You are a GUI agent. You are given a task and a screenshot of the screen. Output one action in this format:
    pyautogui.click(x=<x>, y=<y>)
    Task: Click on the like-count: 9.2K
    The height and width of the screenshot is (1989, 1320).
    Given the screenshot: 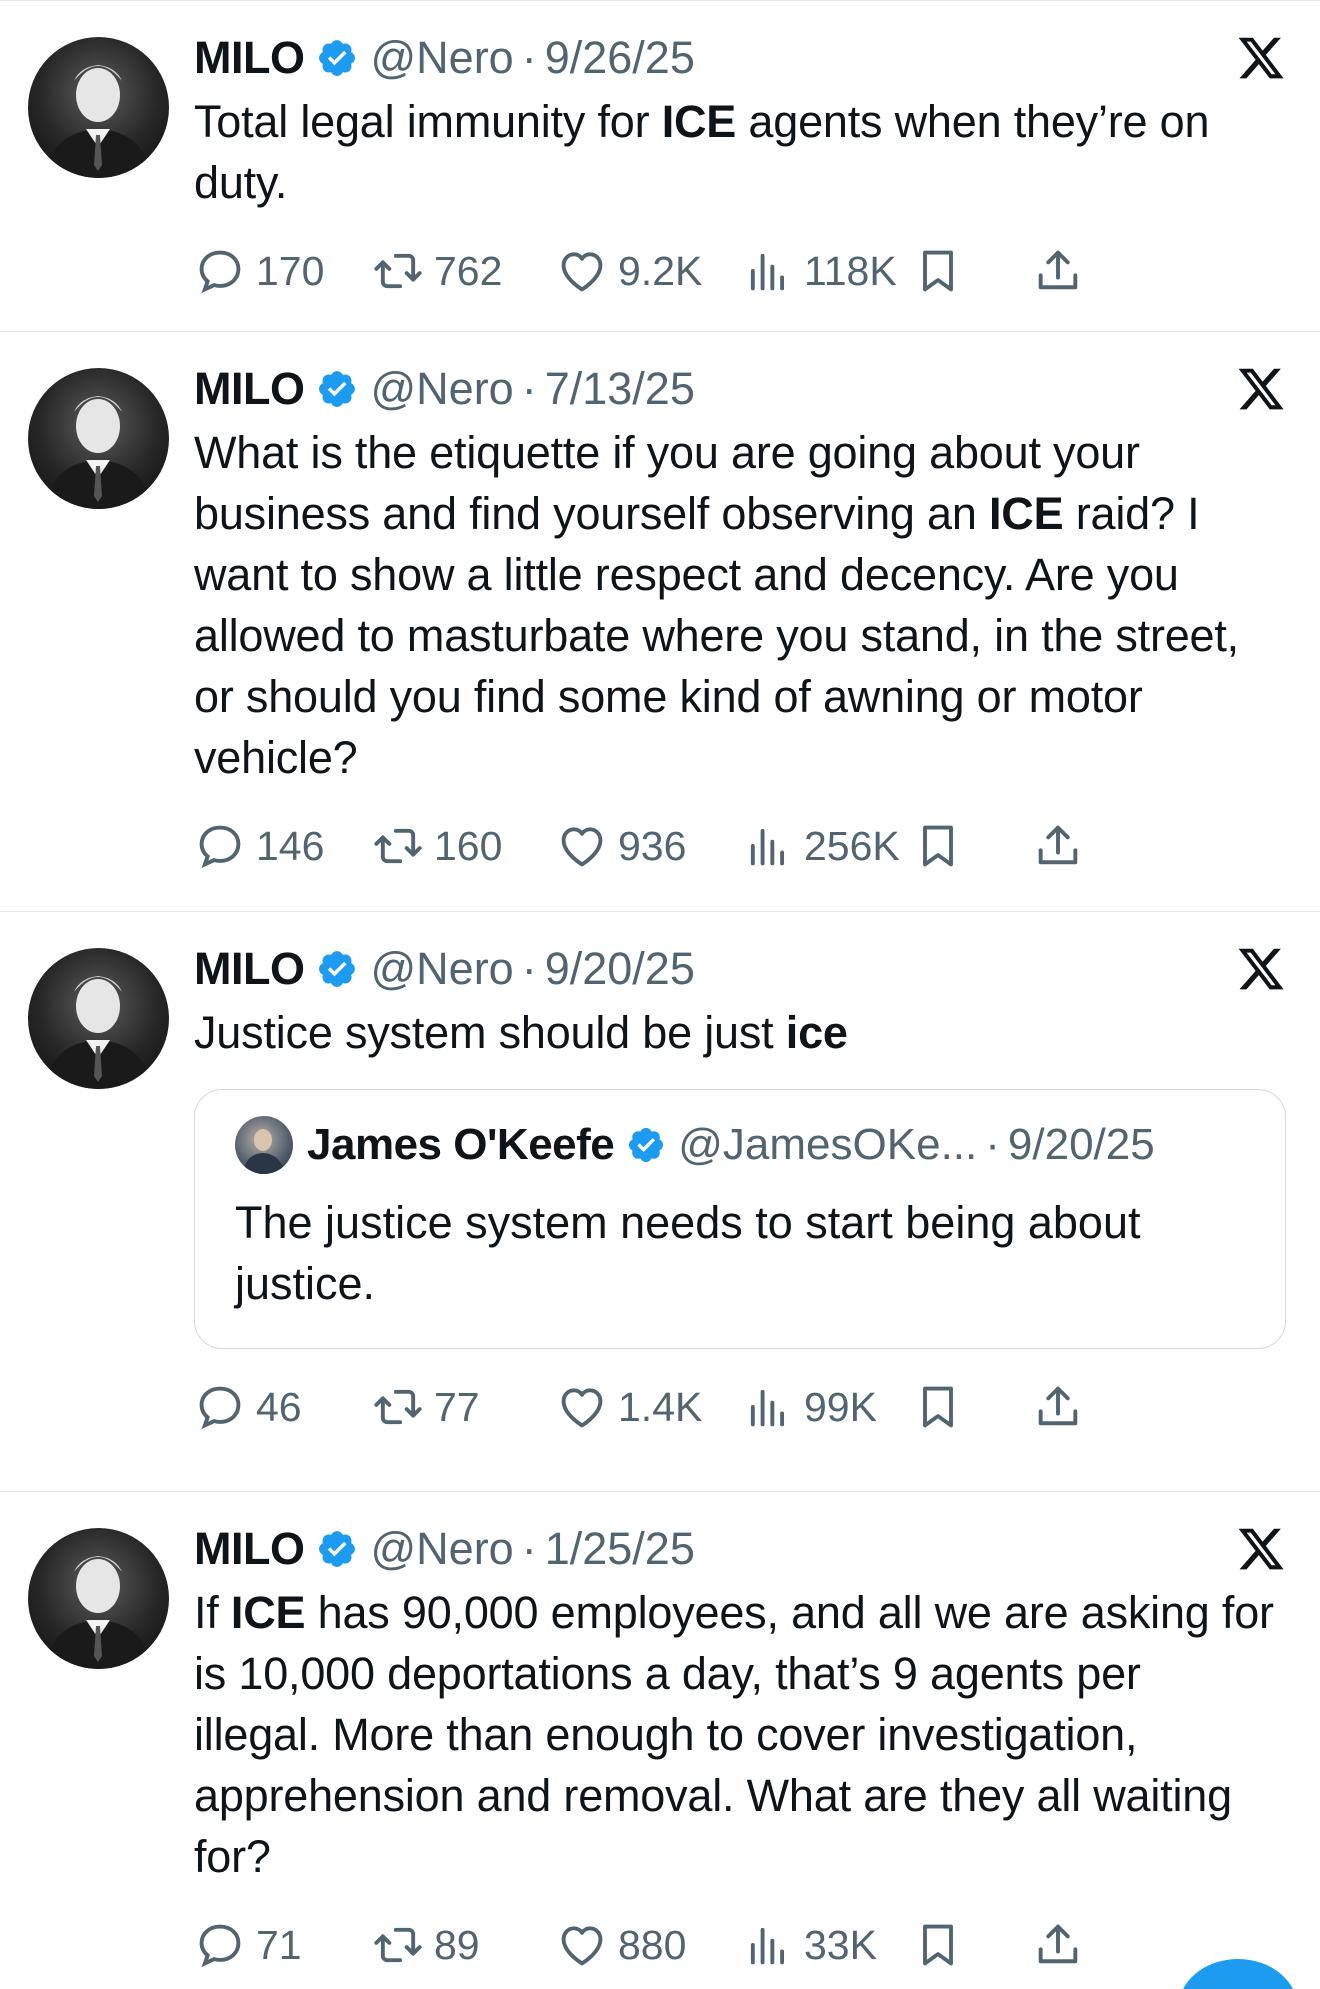 What is the action you would take?
    pyautogui.click(x=660, y=270)
    